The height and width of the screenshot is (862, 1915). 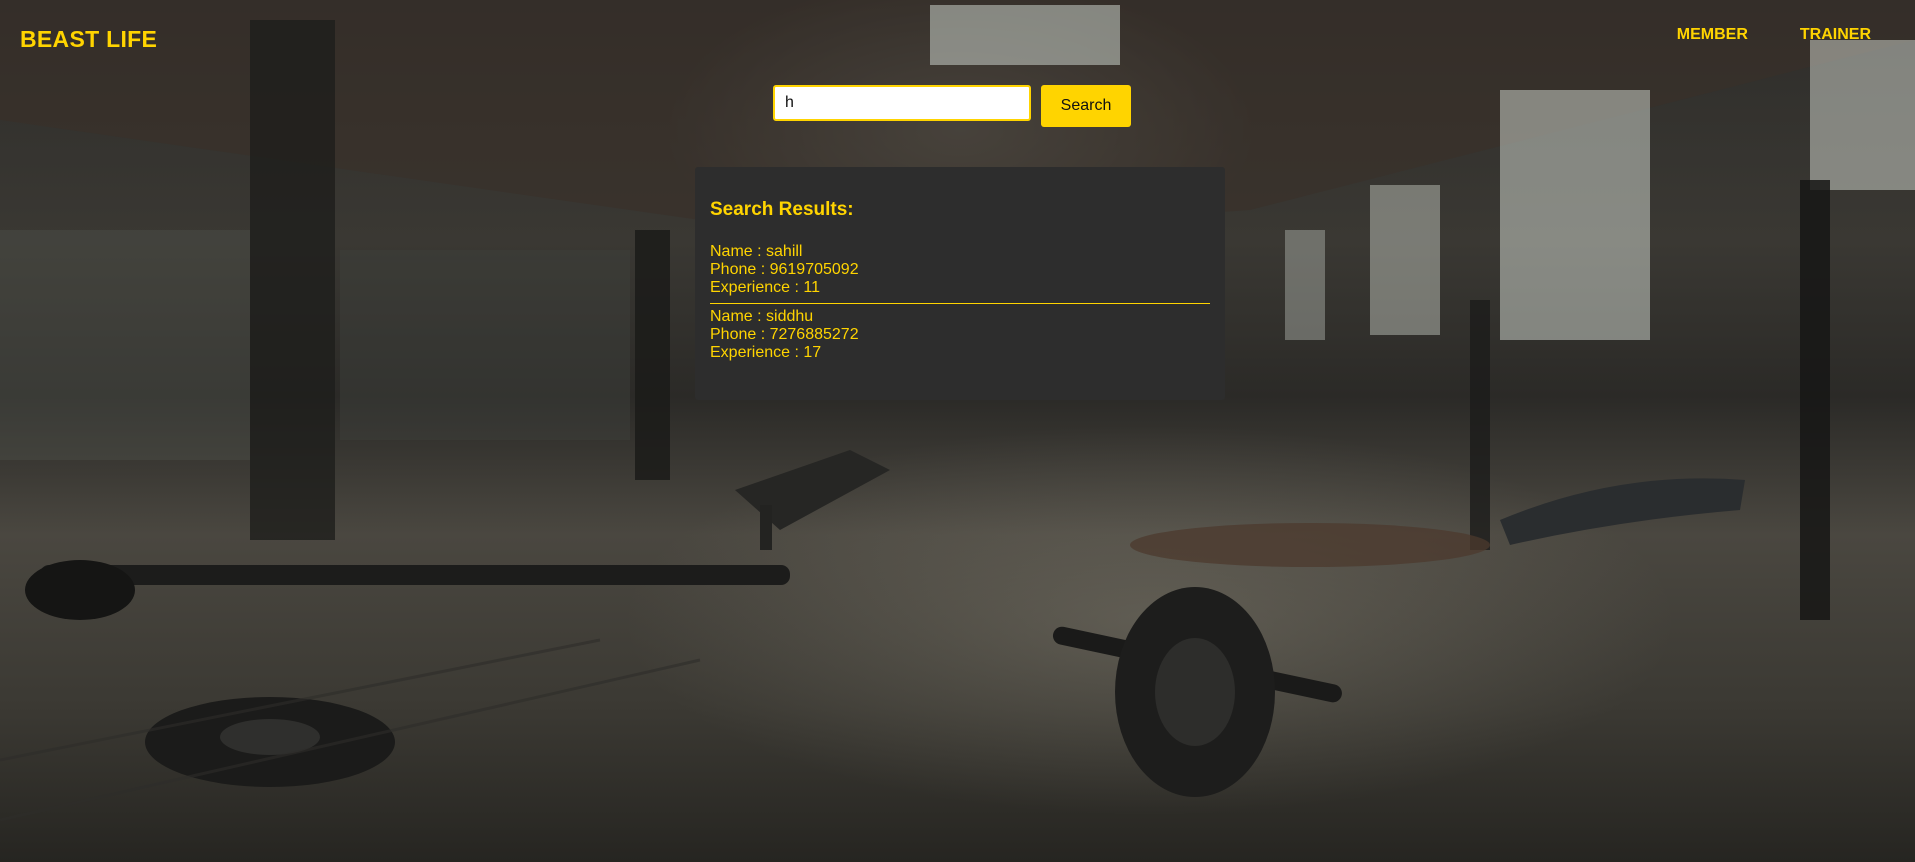 I want to click on result-experience: Experience : 17, so click(x=766, y=352).